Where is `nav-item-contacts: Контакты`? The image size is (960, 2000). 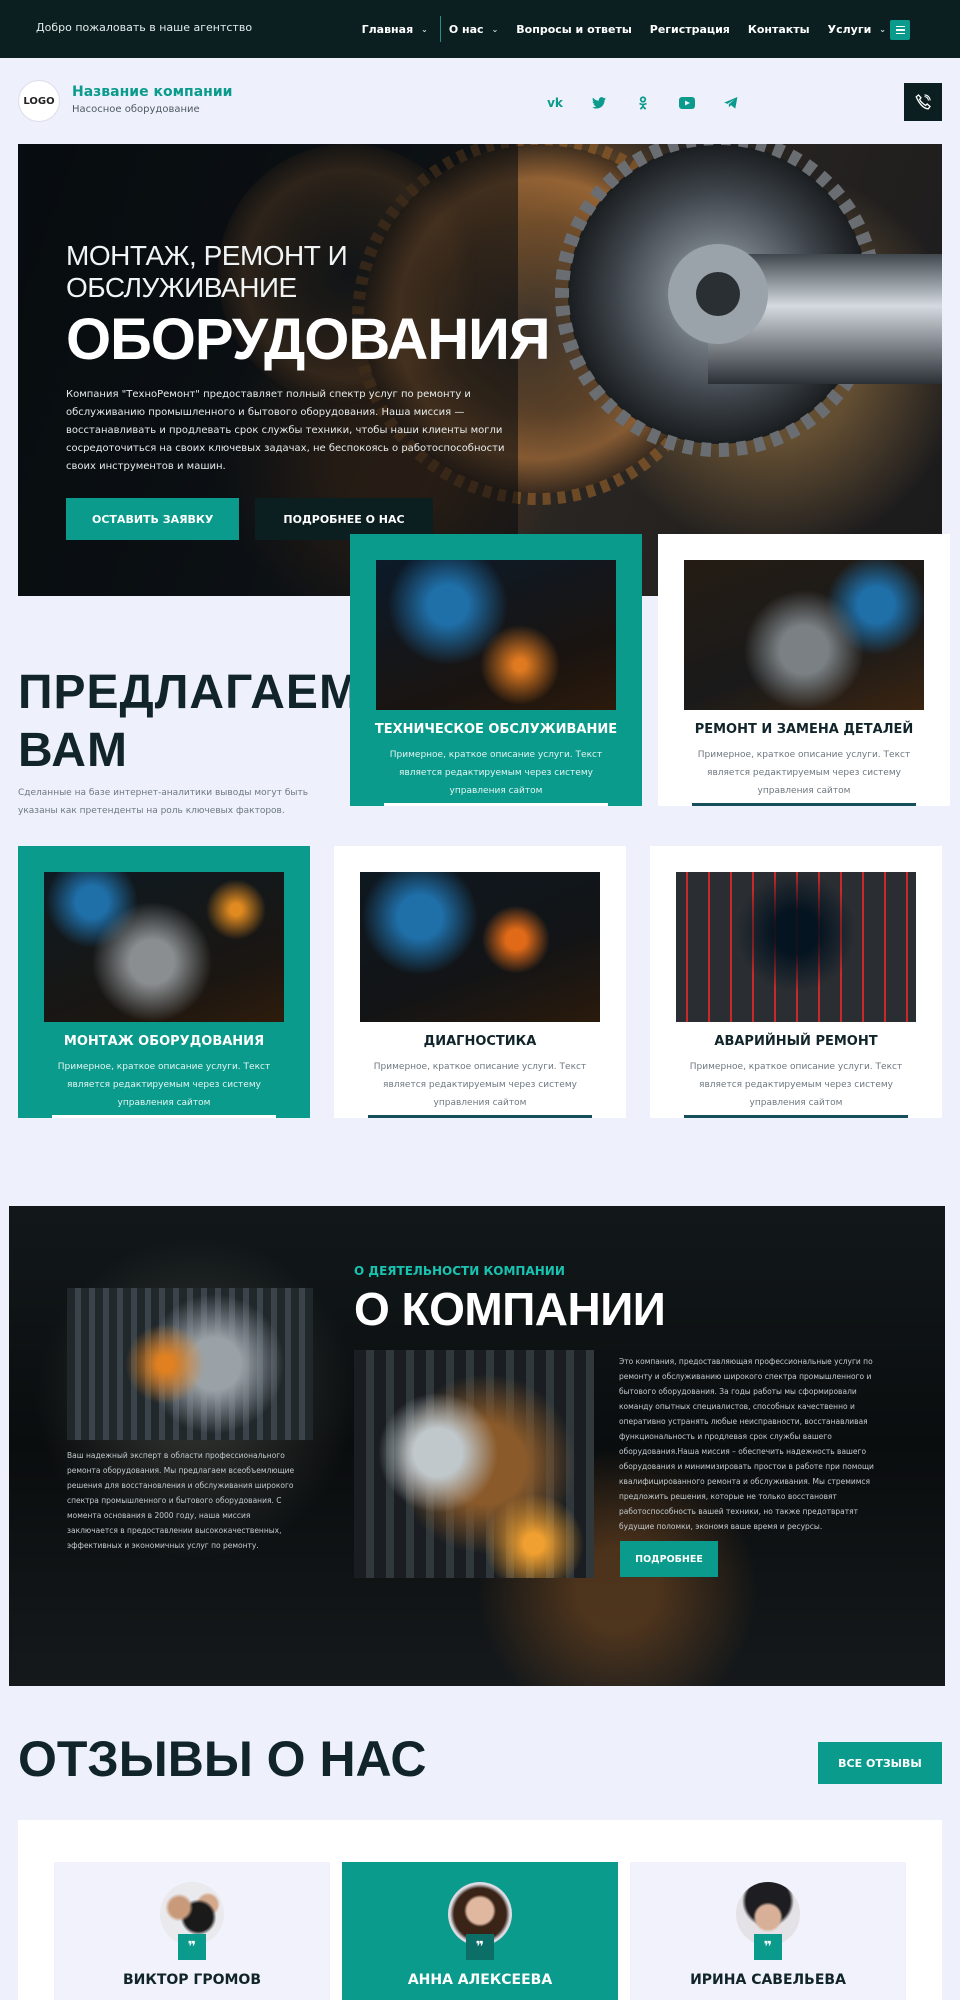 nav-item-contacts: Контакты is located at coordinates (779, 29).